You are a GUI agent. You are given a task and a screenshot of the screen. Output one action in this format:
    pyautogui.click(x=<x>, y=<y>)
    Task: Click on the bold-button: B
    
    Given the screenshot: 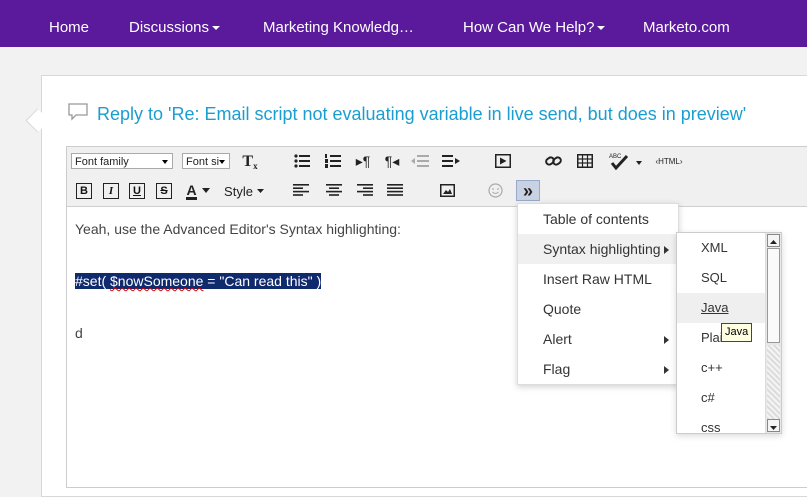 What is the action you would take?
    pyautogui.click(x=84, y=191)
    